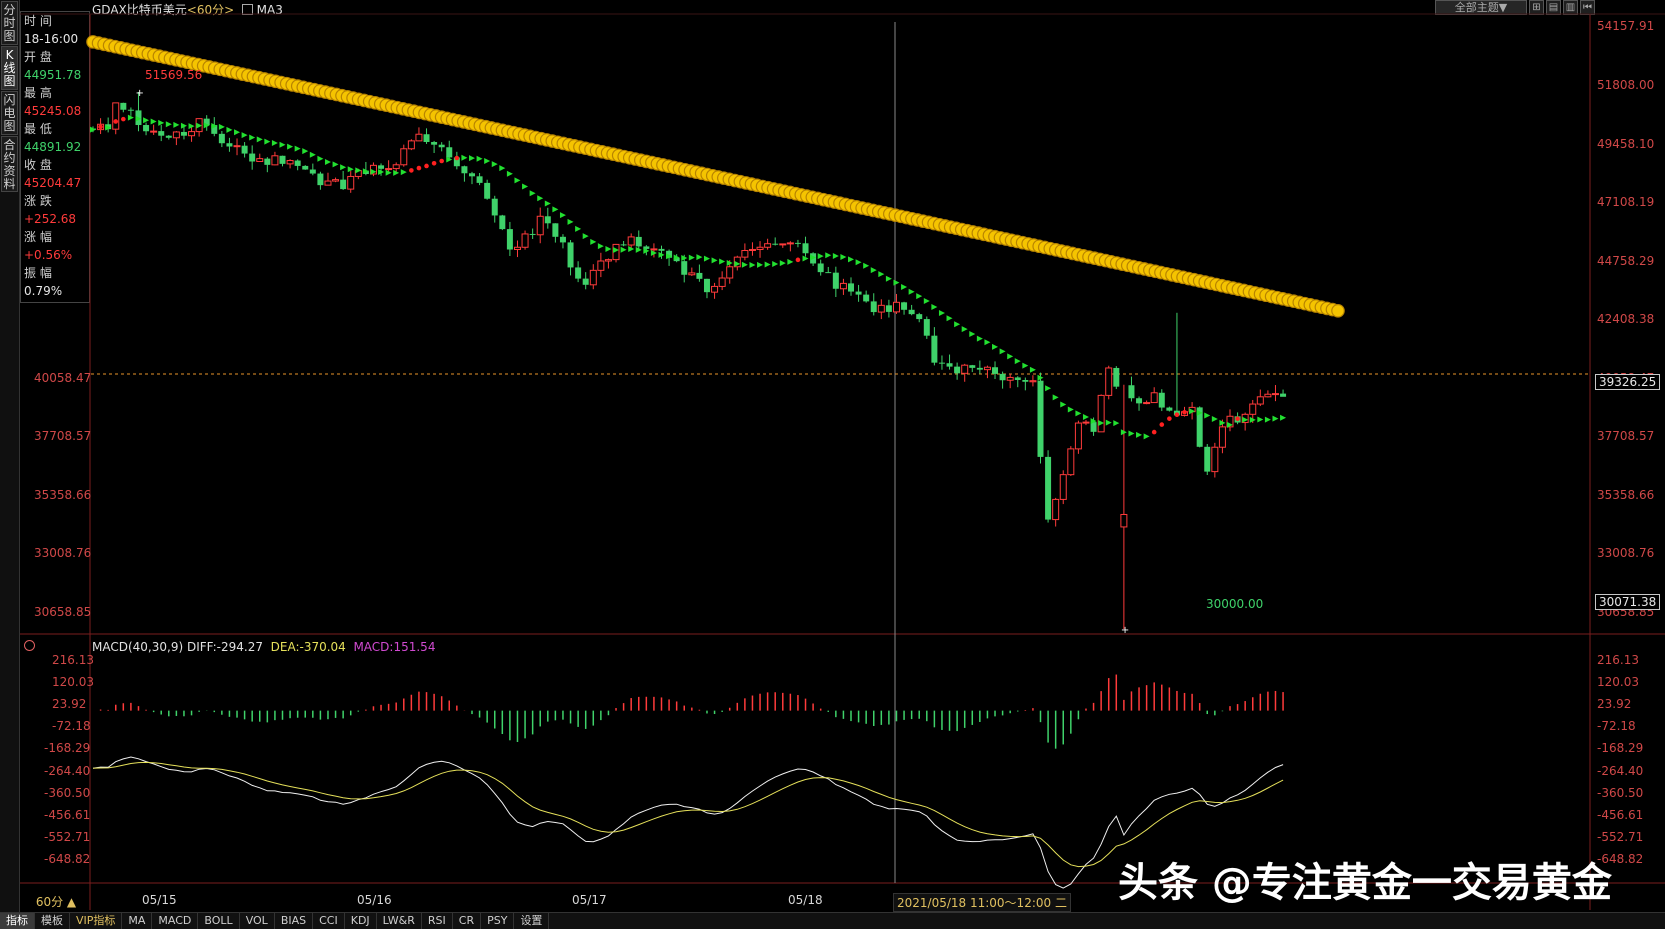 The image size is (1665, 929). I want to click on price-tick-label-left: 35358.66, so click(63, 494).